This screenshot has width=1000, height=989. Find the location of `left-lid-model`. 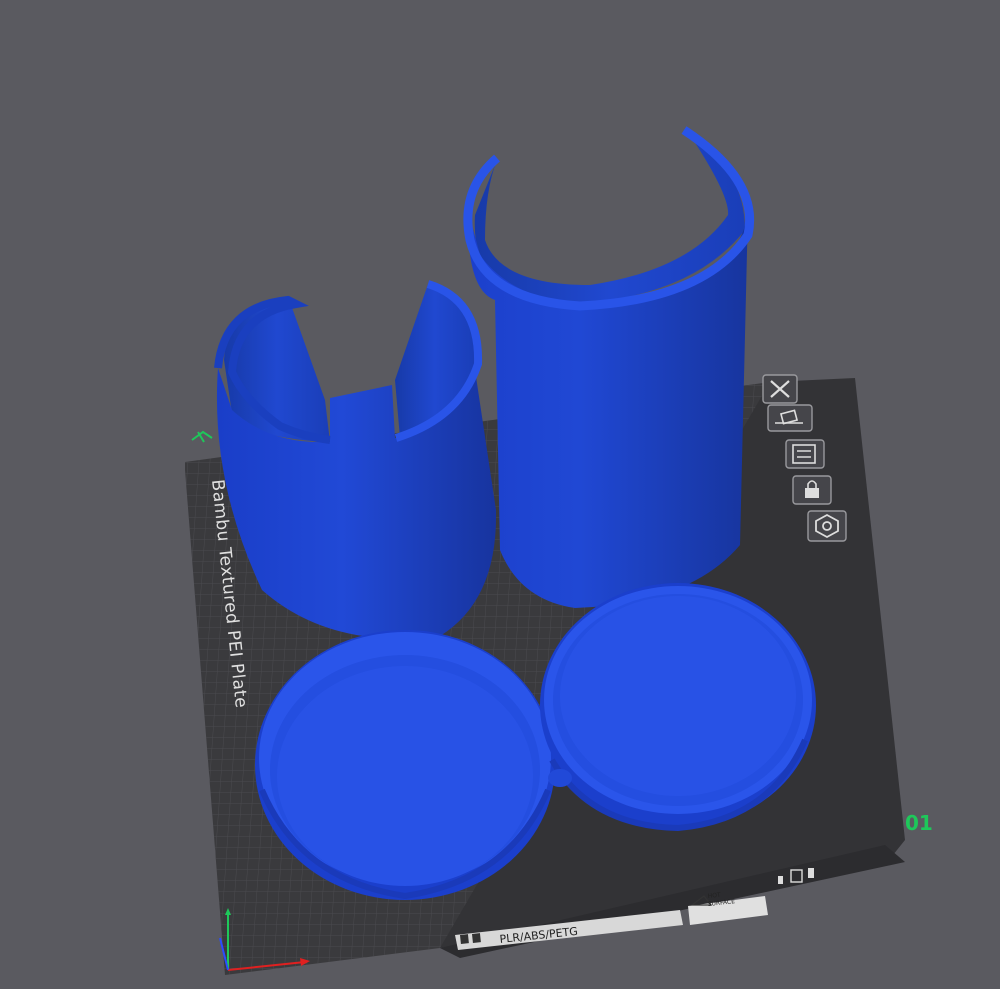

left-lid-model is located at coordinates (405, 765).